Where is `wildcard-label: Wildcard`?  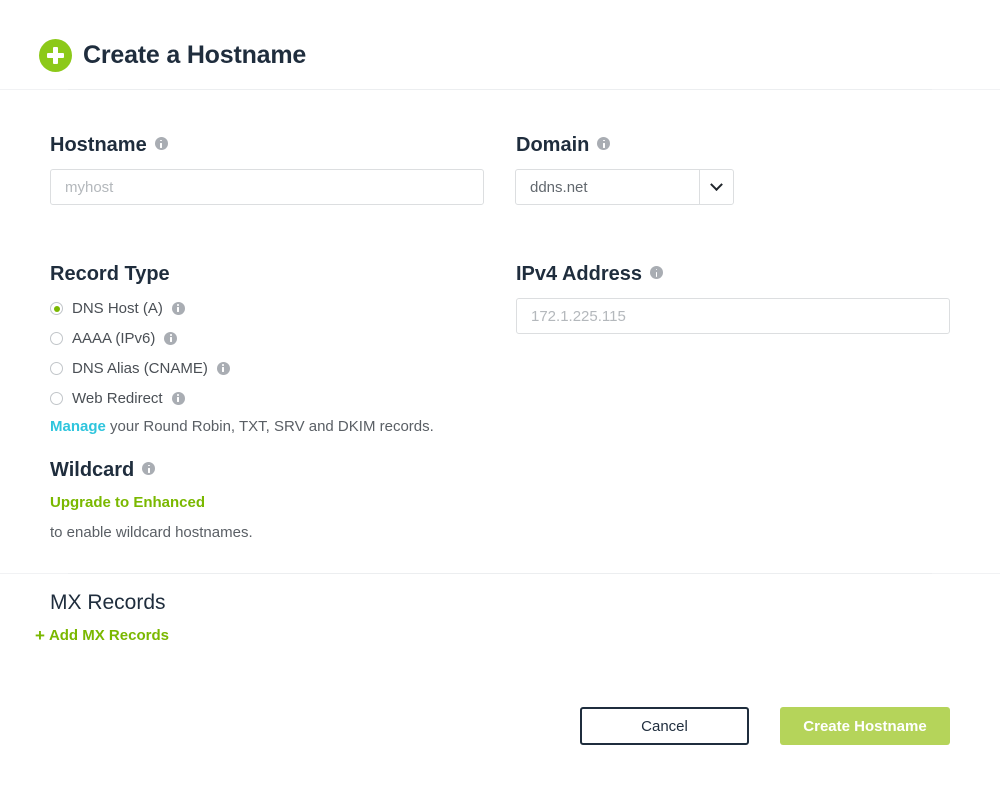
wildcard-label: Wildcard is located at coordinates (103, 470).